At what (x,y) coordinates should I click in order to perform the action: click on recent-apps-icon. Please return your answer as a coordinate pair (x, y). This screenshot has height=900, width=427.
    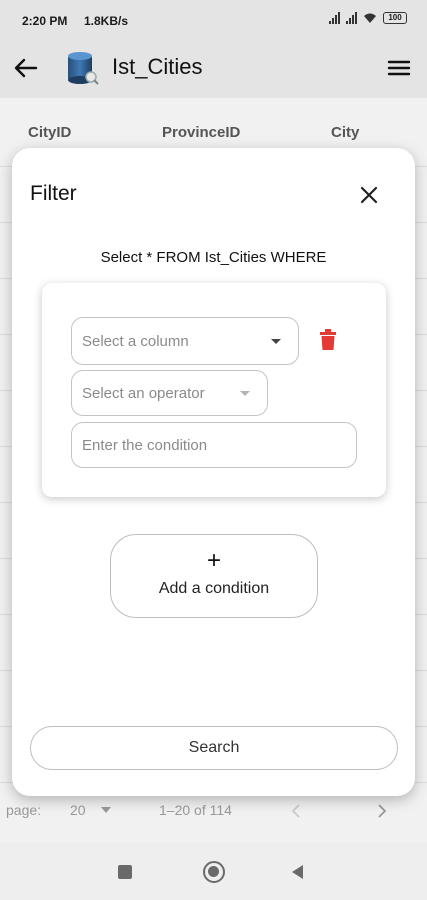
    Looking at the image, I should click on (125, 872).